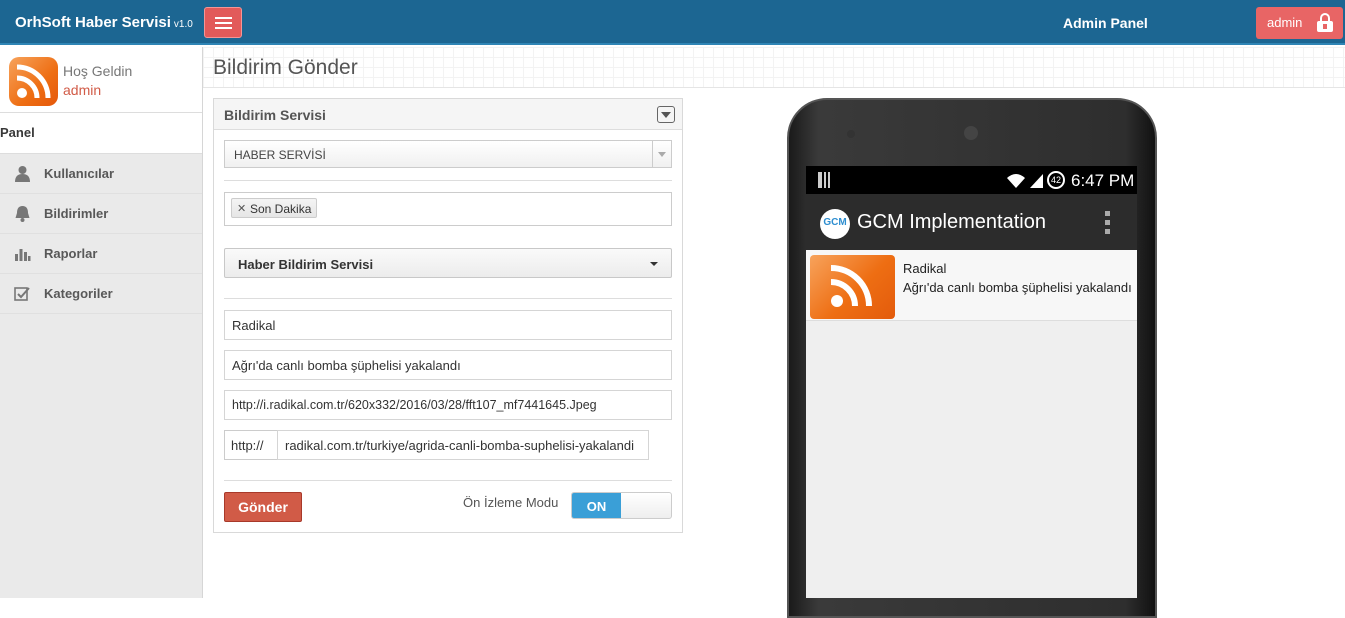 The image size is (1345, 618). I want to click on status-bar: 42 6:47 PM, so click(971, 180).